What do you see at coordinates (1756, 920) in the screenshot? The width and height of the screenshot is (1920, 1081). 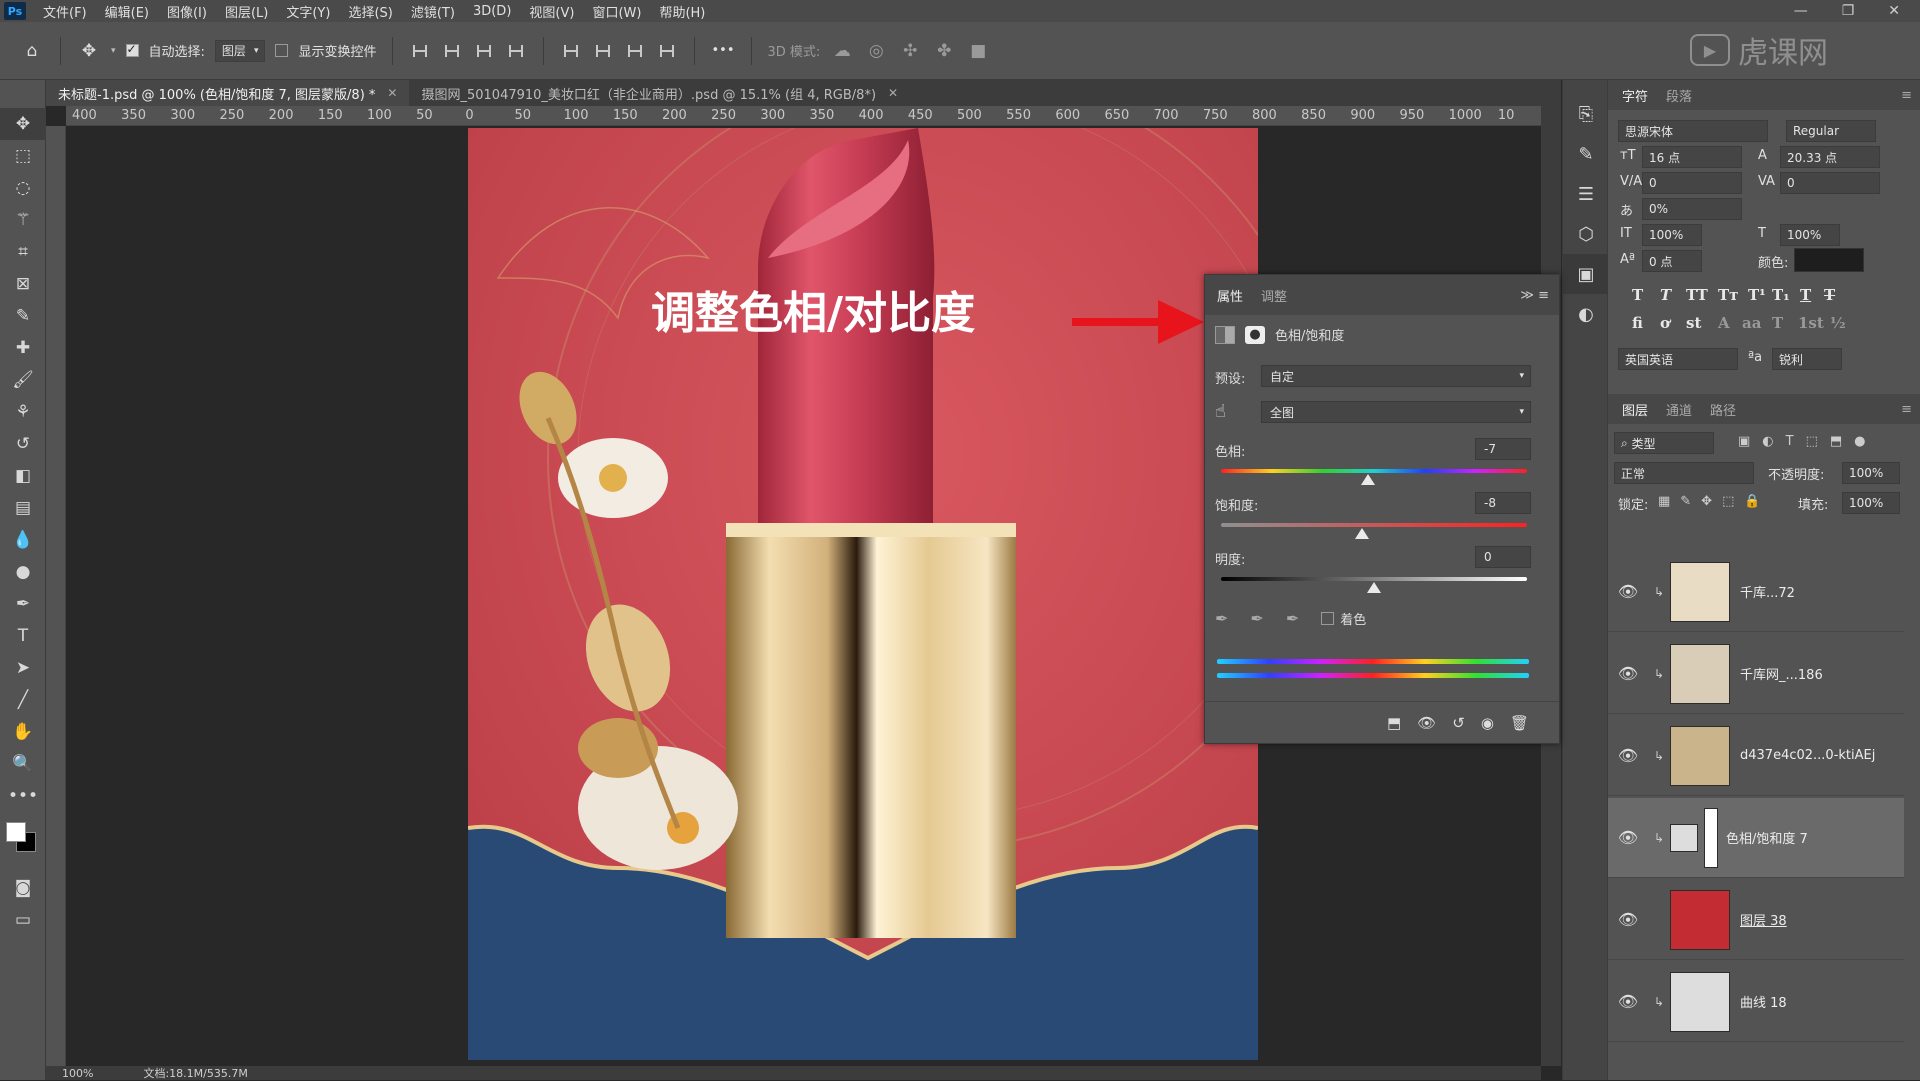 I see `layer-row: 👁 图层 38` at bounding box center [1756, 920].